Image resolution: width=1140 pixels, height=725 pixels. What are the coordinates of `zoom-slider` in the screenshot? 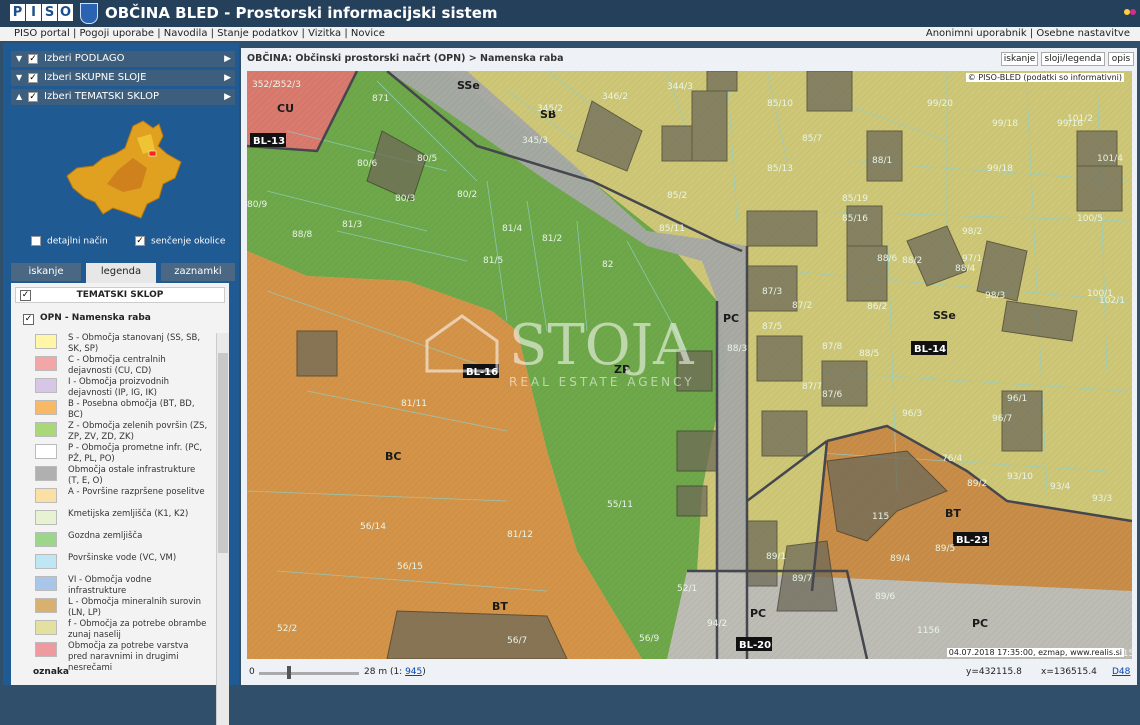 It's located at (309, 673).